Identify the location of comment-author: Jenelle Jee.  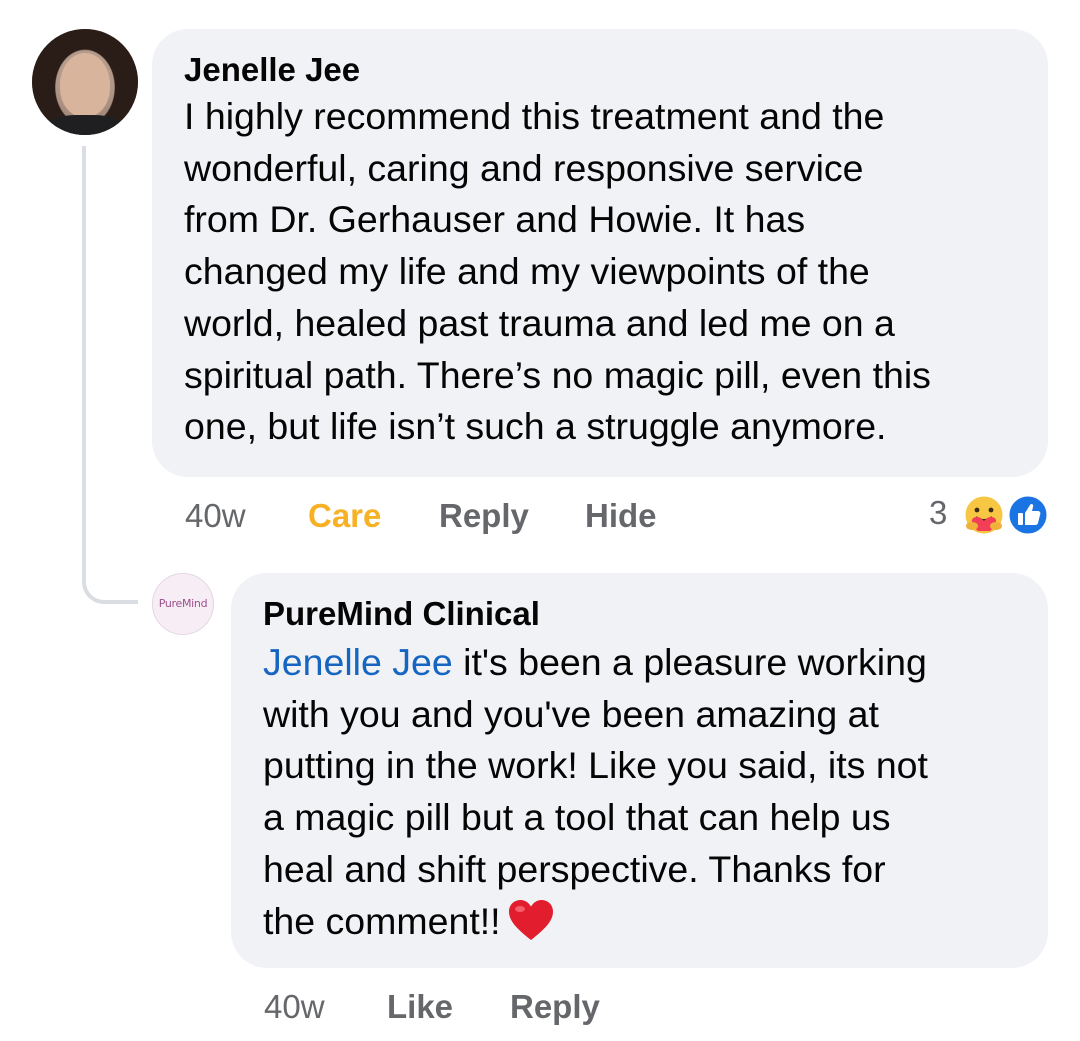
(604, 70).